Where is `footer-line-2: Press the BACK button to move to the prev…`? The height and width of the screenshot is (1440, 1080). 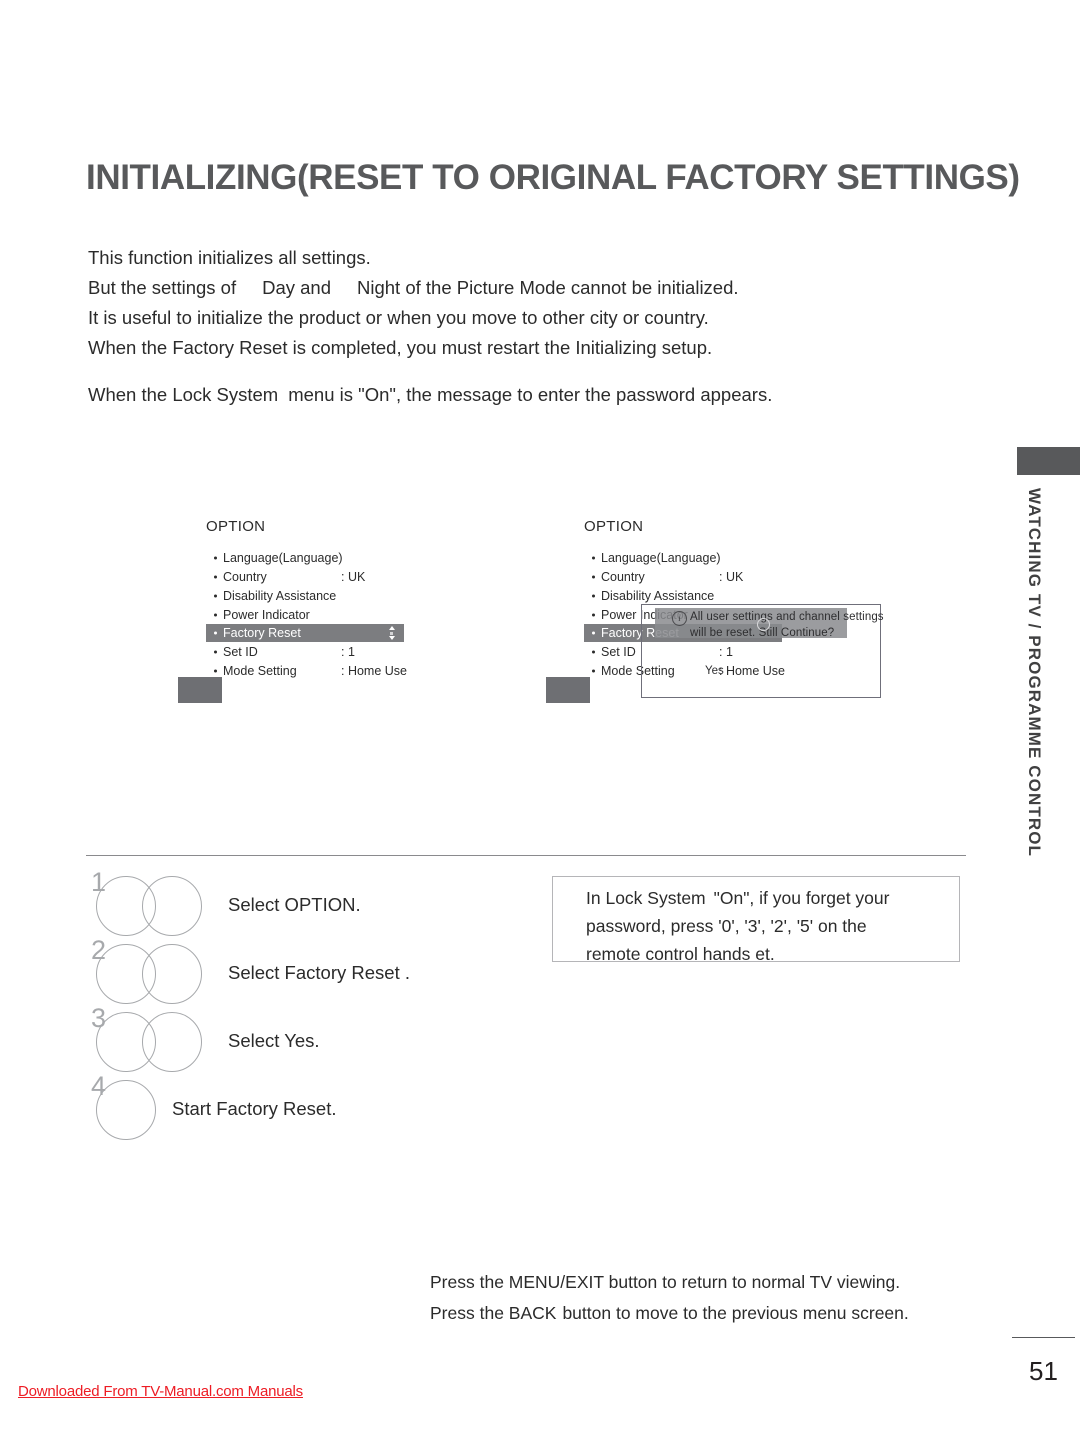 footer-line-2: Press the BACK button to move to the prev… is located at coordinates (710, 1313).